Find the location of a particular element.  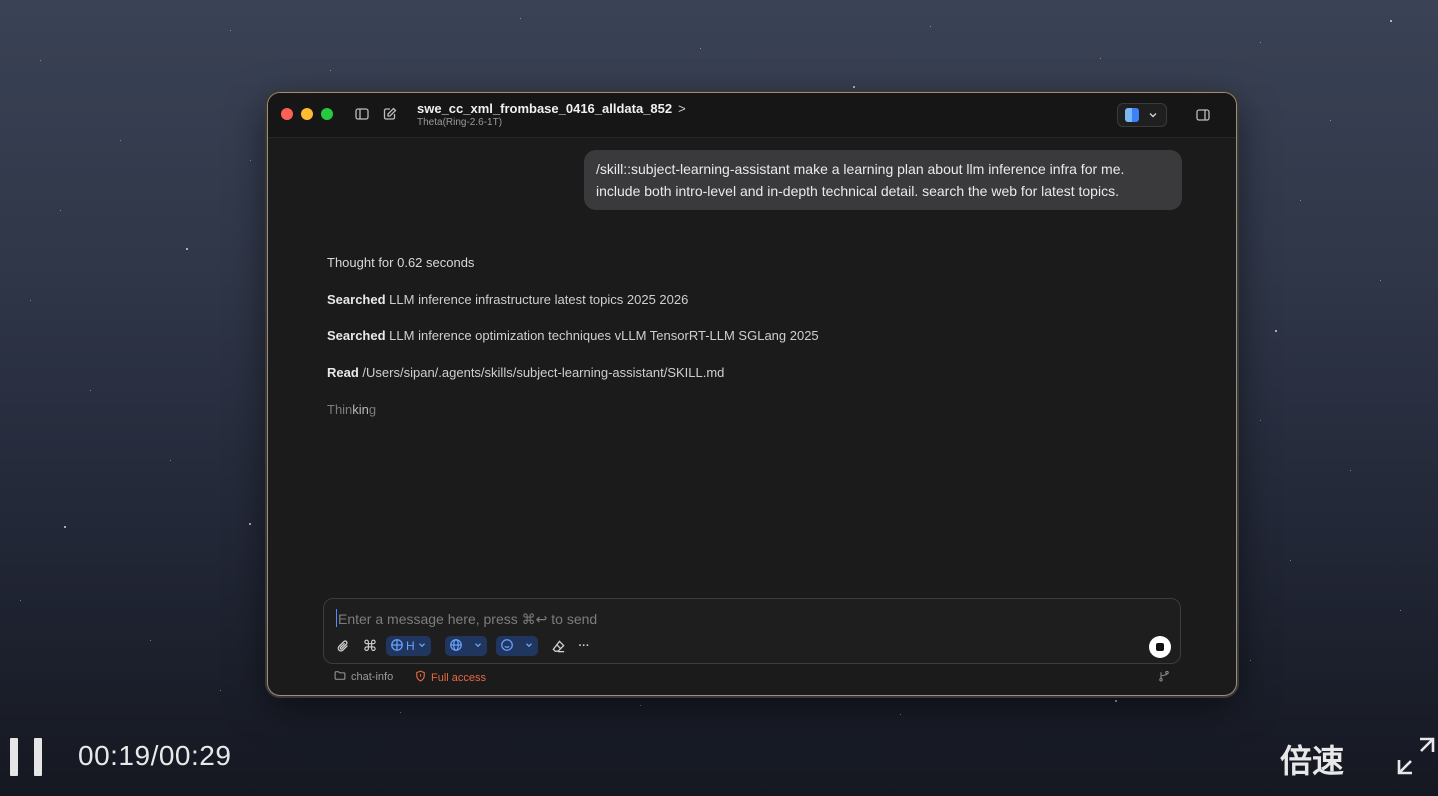

folder-icon is located at coordinates (340, 677).